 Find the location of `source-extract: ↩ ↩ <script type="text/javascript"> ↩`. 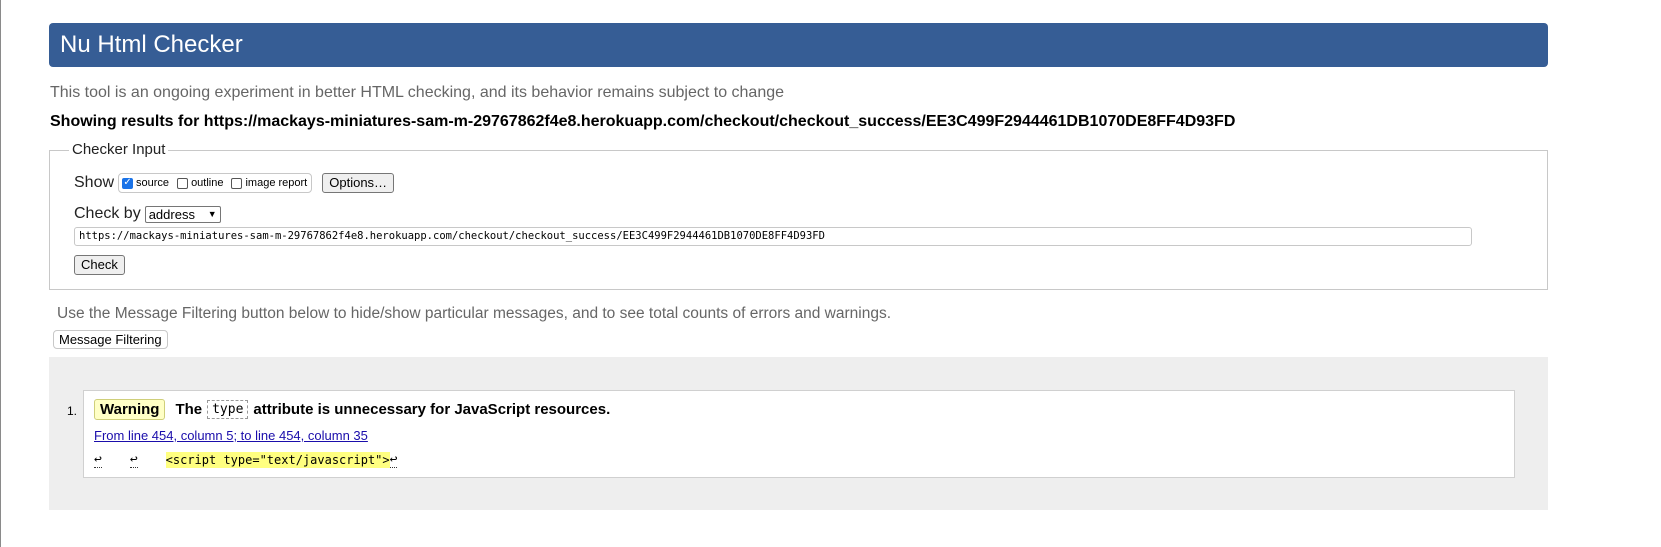

source-extract: ↩ ↩ <script type="text/javascript"> ↩ is located at coordinates (246, 460).